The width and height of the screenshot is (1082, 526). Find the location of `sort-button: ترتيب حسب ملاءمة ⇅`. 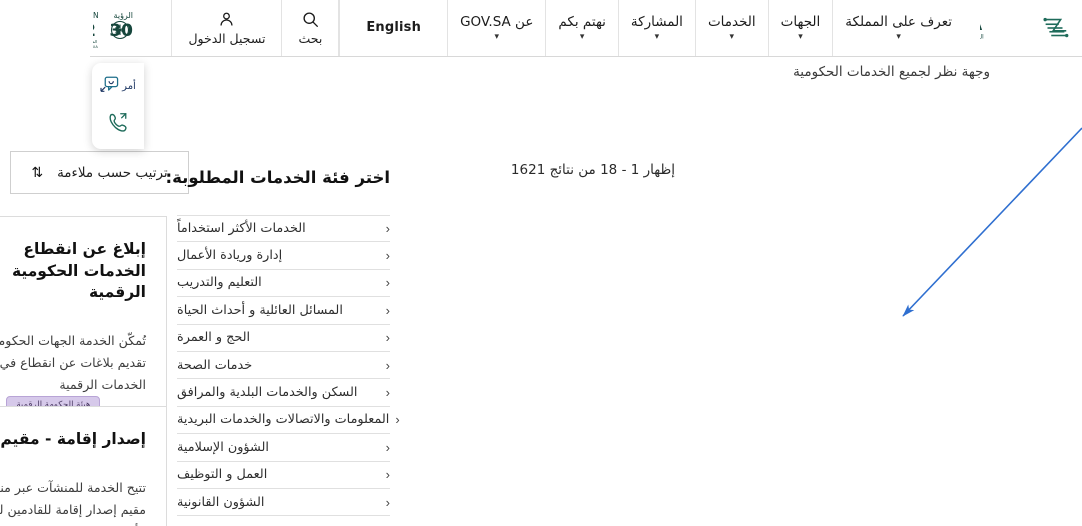

sort-button: ترتيب حسب ملاءمة ⇅ is located at coordinates (99, 172).